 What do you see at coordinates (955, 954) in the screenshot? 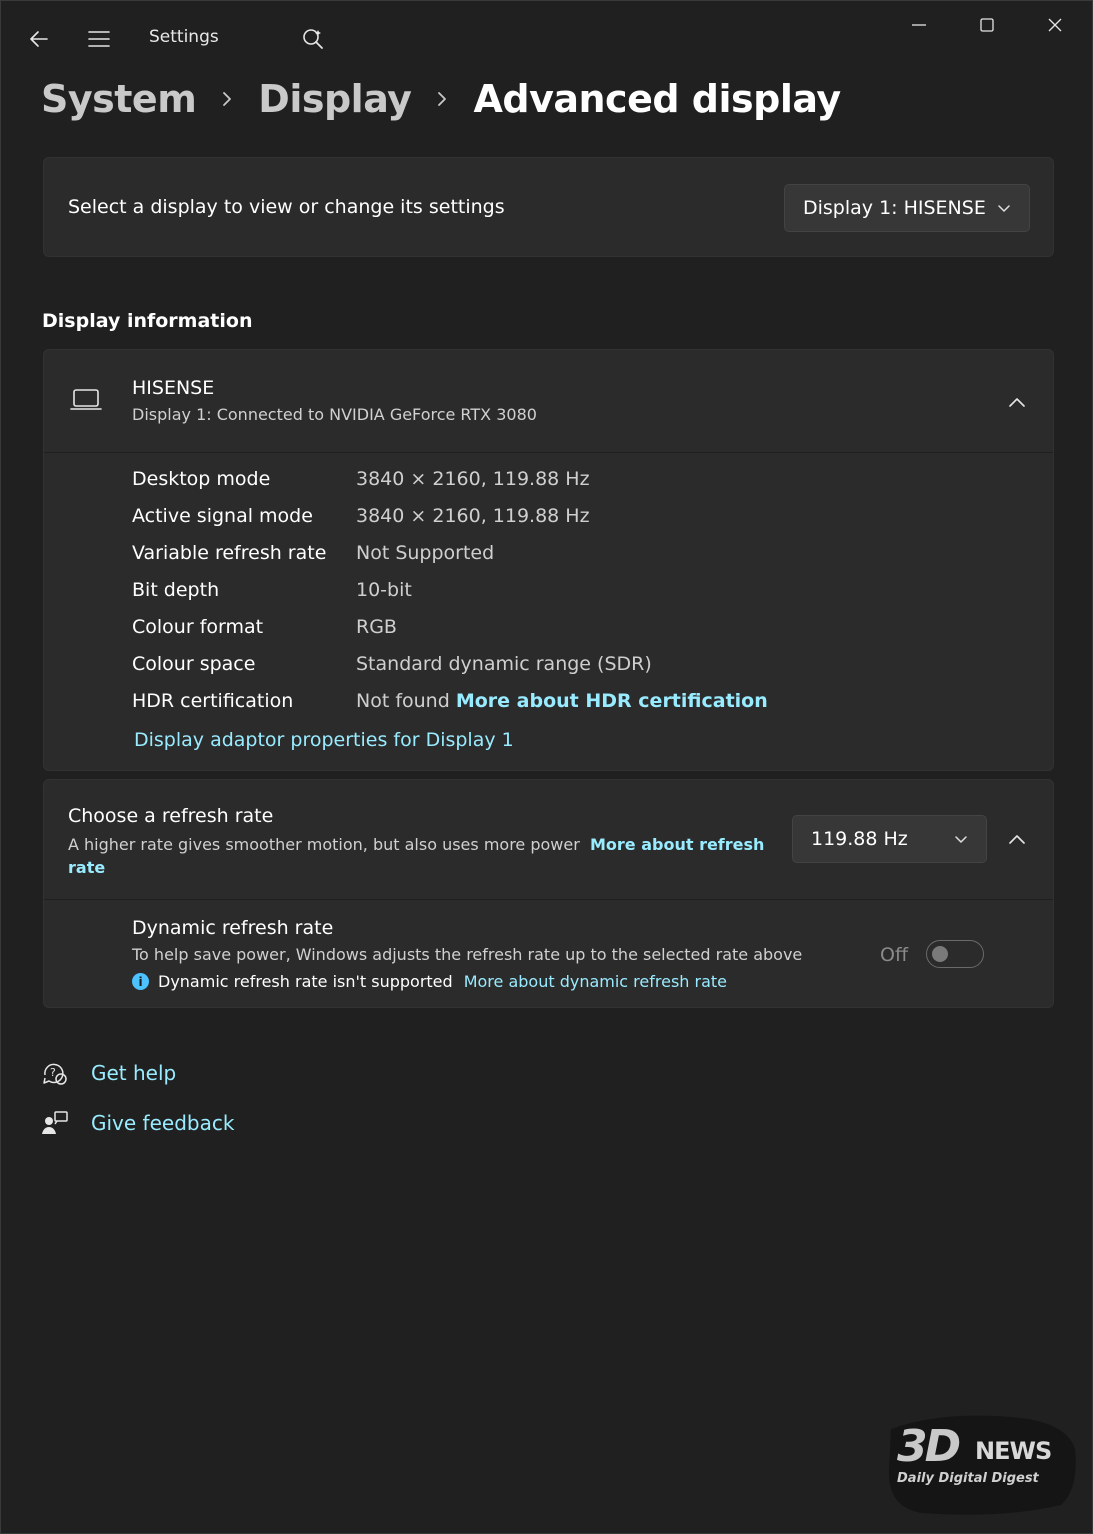
I see `dynamic-refresh-toggle` at bounding box center [955, 954].